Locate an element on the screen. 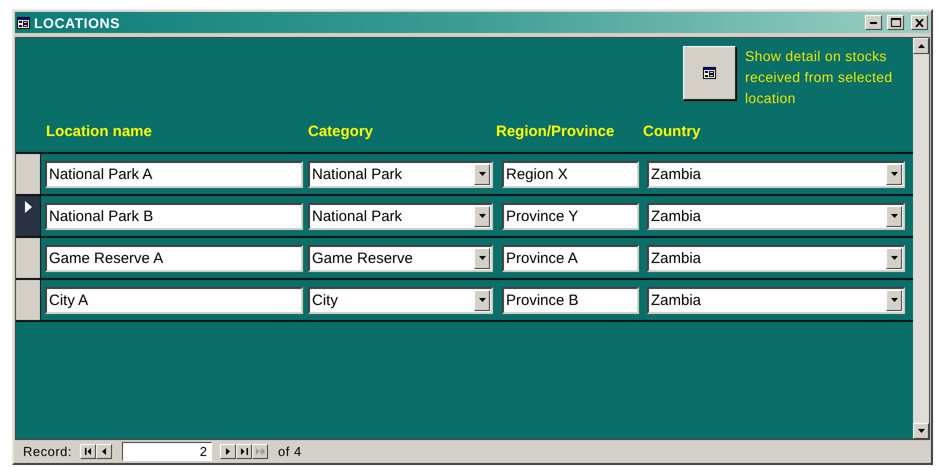 This screenshot has height=468, width=939. column-header: Country is located at coordinates (672, 131).